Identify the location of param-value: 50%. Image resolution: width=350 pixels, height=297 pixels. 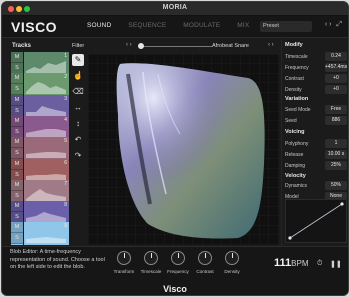
(336, 185).